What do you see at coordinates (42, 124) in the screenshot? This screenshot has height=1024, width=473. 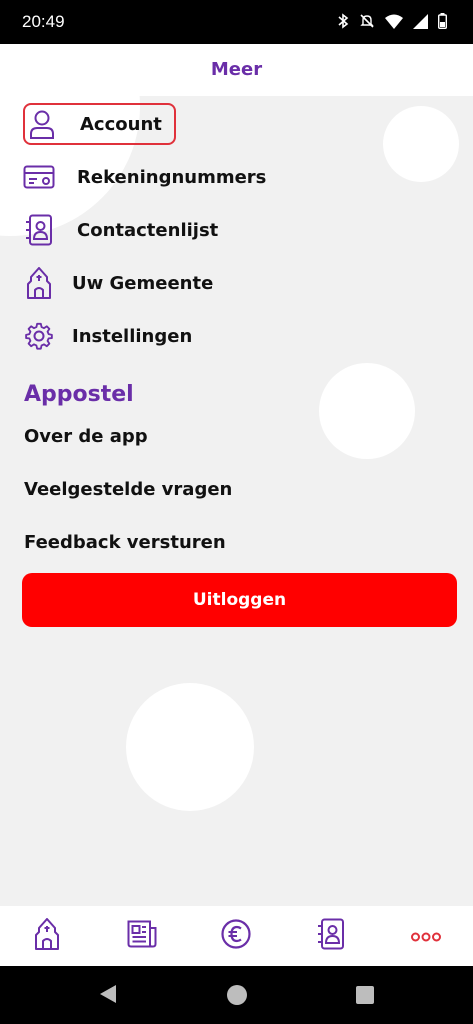 I see `person-icon` at bounding box center [42, 124].